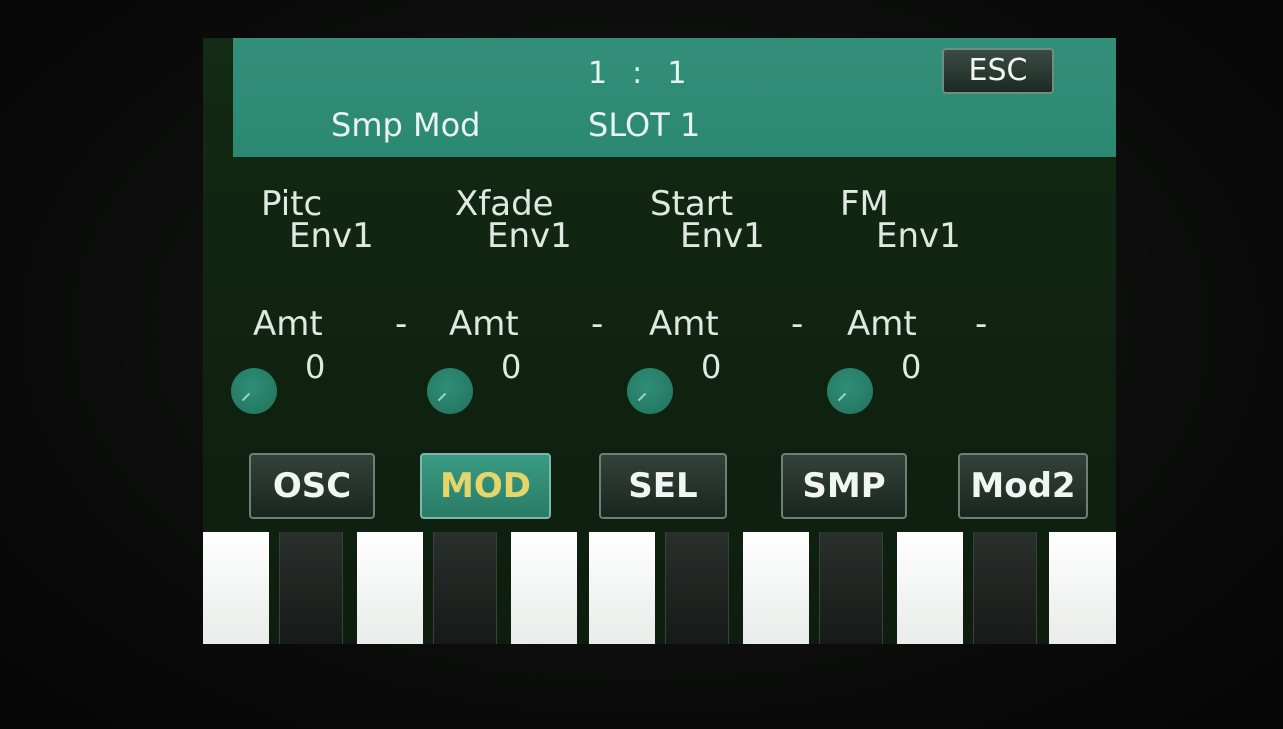  What do you see at coordinates (312, 486) in the screenshot?
I see `tab-osc: OSC` at bounding box center [312, 486].